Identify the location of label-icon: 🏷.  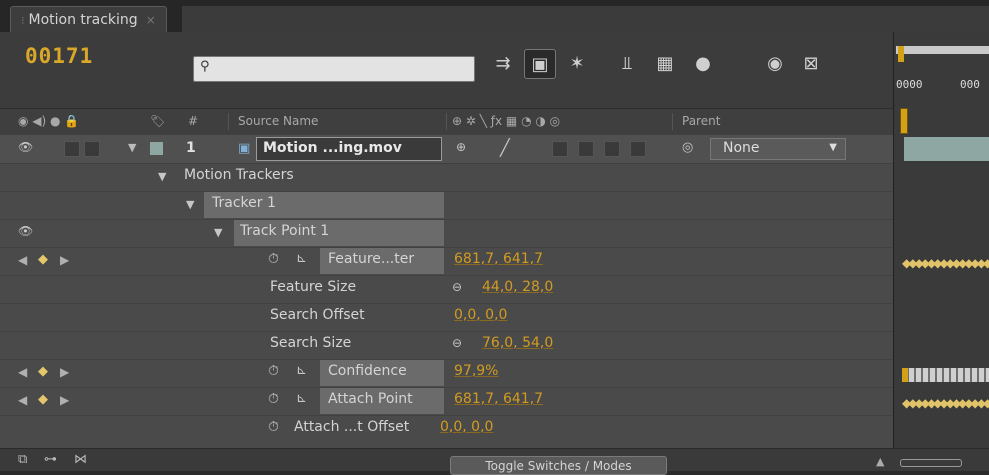
(157, 121).